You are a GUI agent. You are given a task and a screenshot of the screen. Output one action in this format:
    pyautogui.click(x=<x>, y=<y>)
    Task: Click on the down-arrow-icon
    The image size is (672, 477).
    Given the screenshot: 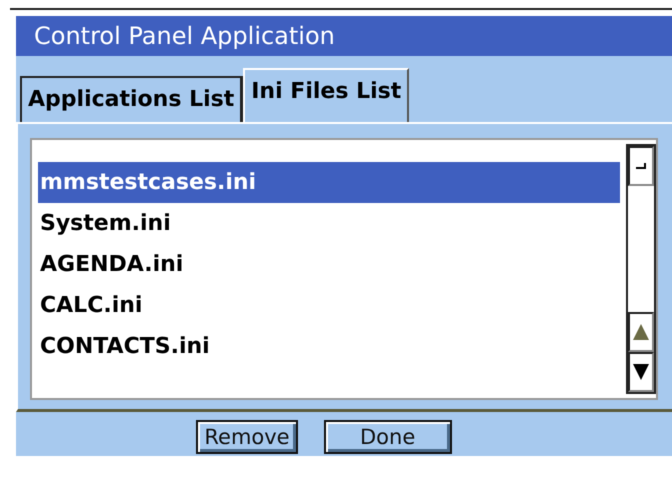 What is the action you would take?
    pyautogui.click(x=641, y=372)
    